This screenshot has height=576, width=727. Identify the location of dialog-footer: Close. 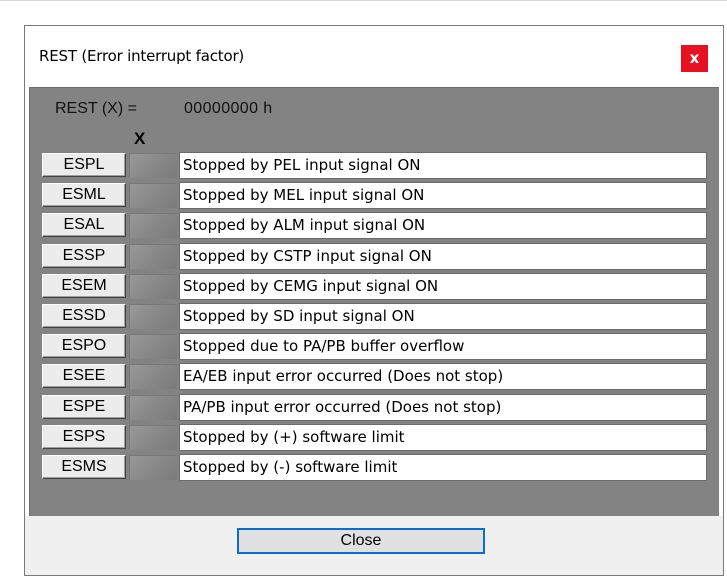
(374, 545).